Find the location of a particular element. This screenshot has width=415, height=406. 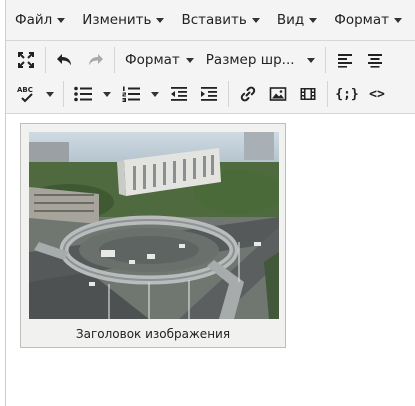

image-icon is located at coordinates (278, 94).